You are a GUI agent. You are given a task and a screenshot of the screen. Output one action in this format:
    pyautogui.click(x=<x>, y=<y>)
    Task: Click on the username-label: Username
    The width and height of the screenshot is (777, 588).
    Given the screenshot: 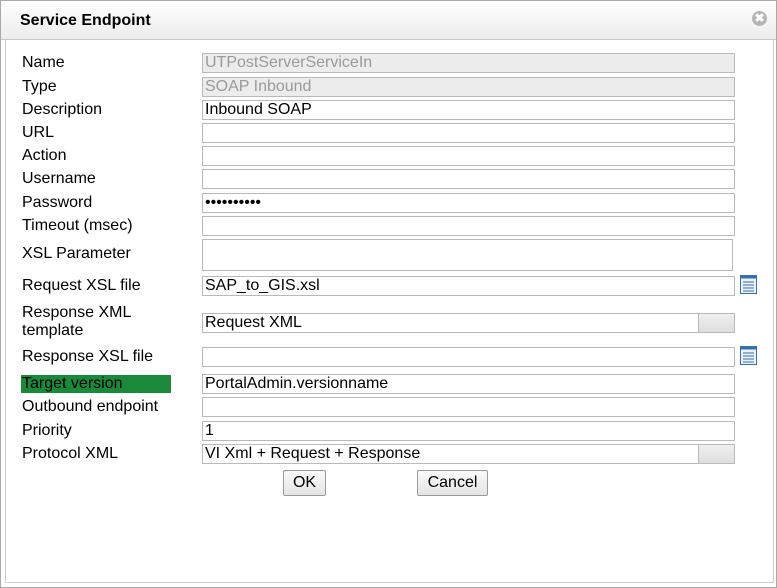 What is the action you would take?
    pyautogui.click(x=59, y=178)
    